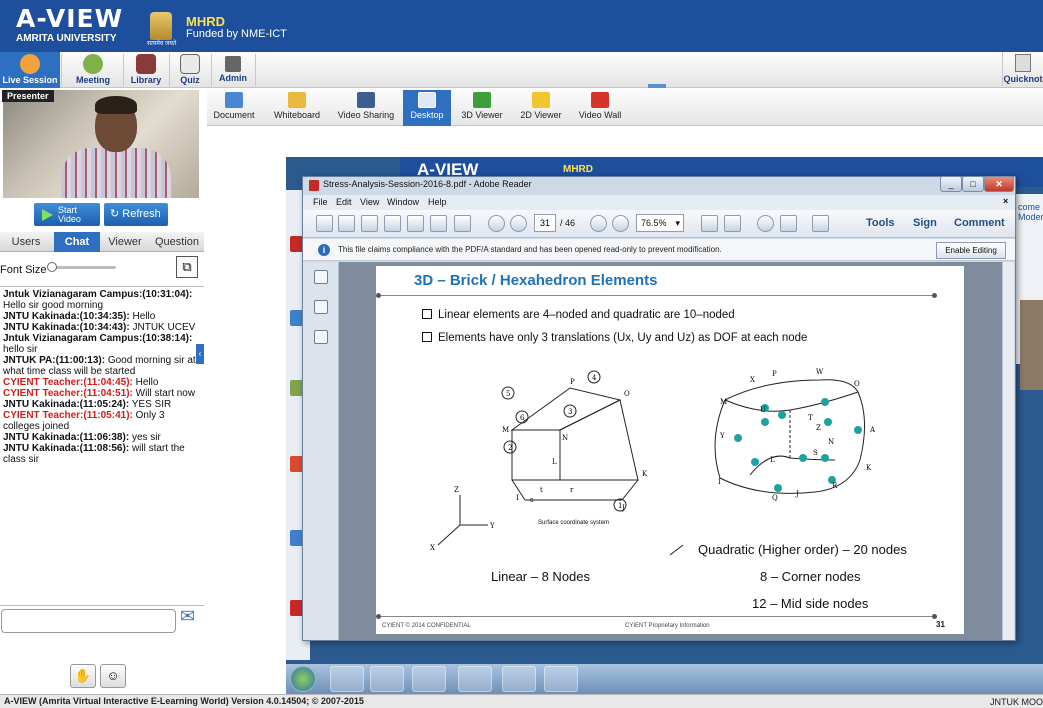 The height and width of the screenshot is (708, 1043). Describe the element at coordinates (136, 214) in the screenshot. I see `refresh-button: ↻ Refresh` at that location.